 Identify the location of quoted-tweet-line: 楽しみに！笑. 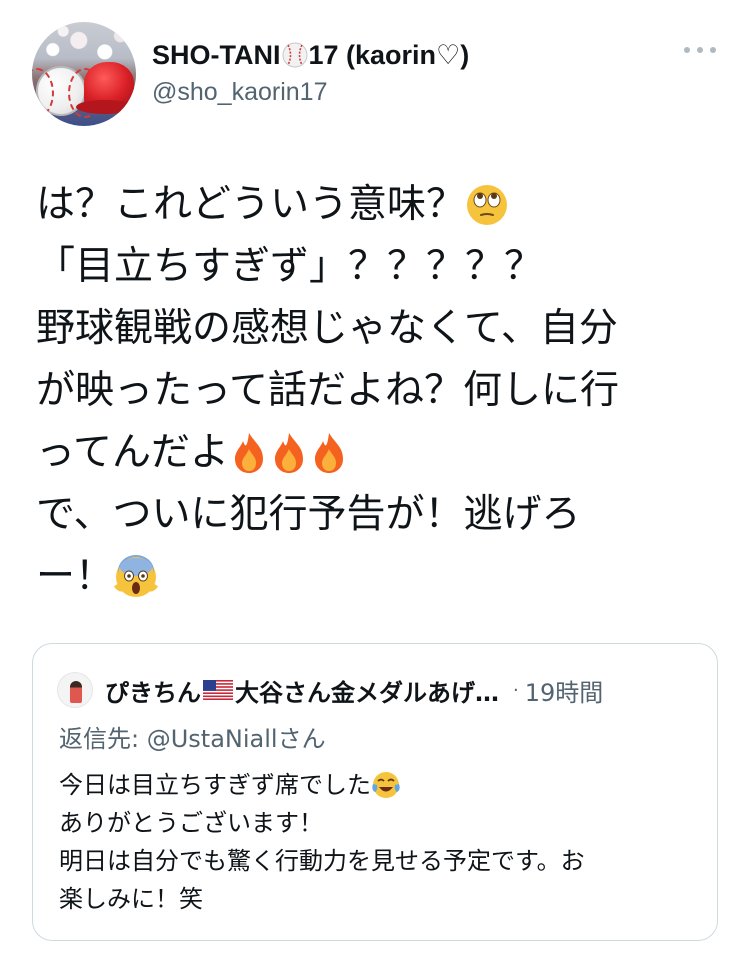
(379, 899).